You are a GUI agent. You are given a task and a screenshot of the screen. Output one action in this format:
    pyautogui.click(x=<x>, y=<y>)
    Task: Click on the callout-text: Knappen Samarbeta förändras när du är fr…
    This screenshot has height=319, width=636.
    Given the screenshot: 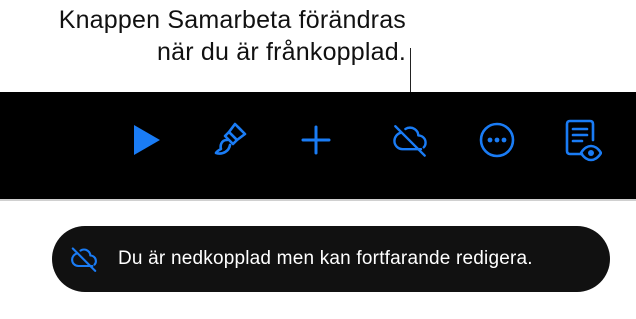 What is the action you would take?
    pyautogui.click(x=232, y=36)
    